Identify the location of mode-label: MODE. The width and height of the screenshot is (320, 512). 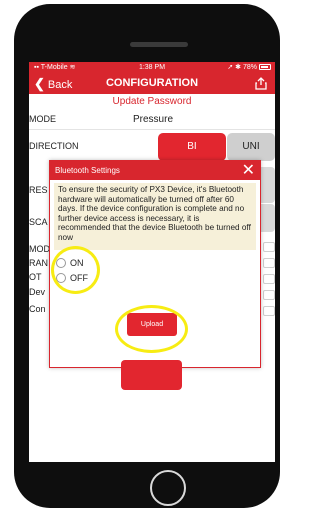
(42, 119).